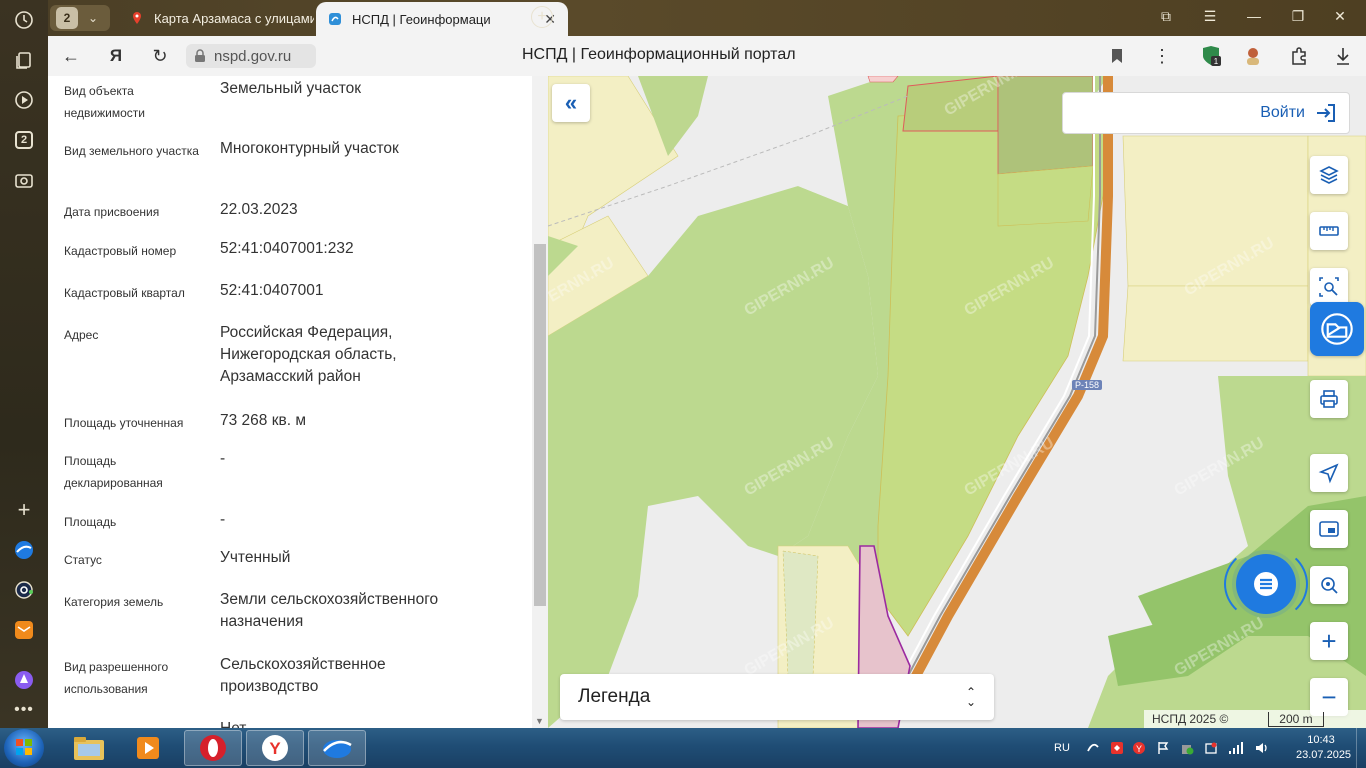 This screenshot has height=768, width=1366. What do you see at coordinates (1163, 748) in the screenshot?
I see `action-center-flag-icon` at bounding box center [1163, 748].